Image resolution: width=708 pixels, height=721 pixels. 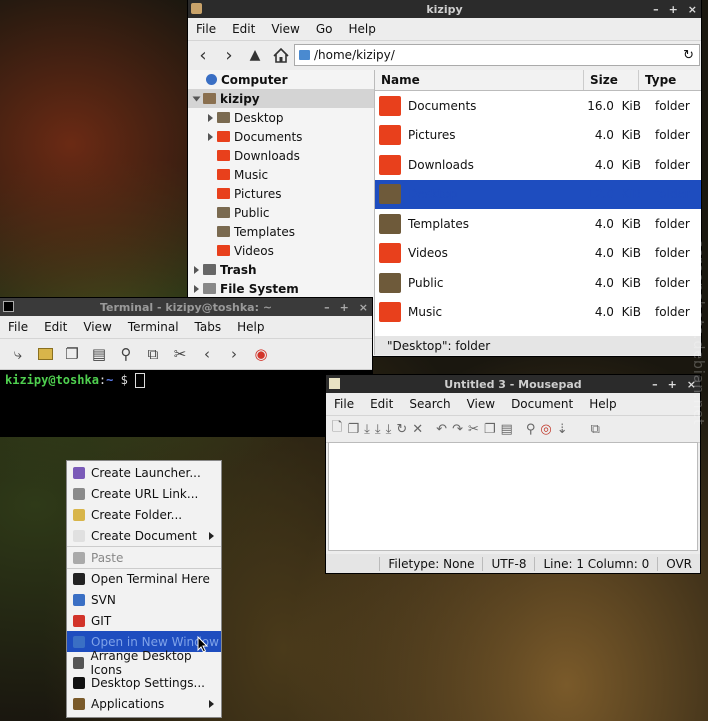 I want to click on sidebar-item-public: Public, so click(x=281, y=212).